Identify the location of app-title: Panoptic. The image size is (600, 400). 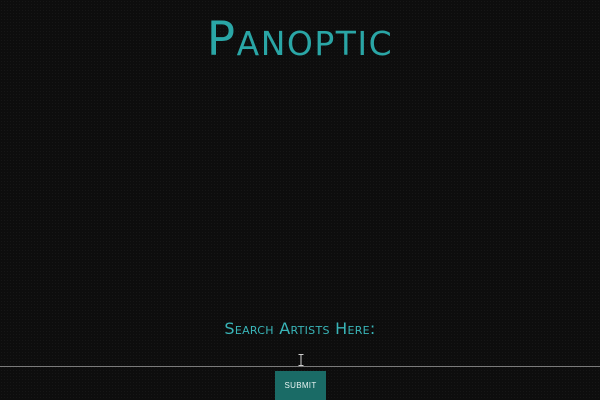
(300, 39).